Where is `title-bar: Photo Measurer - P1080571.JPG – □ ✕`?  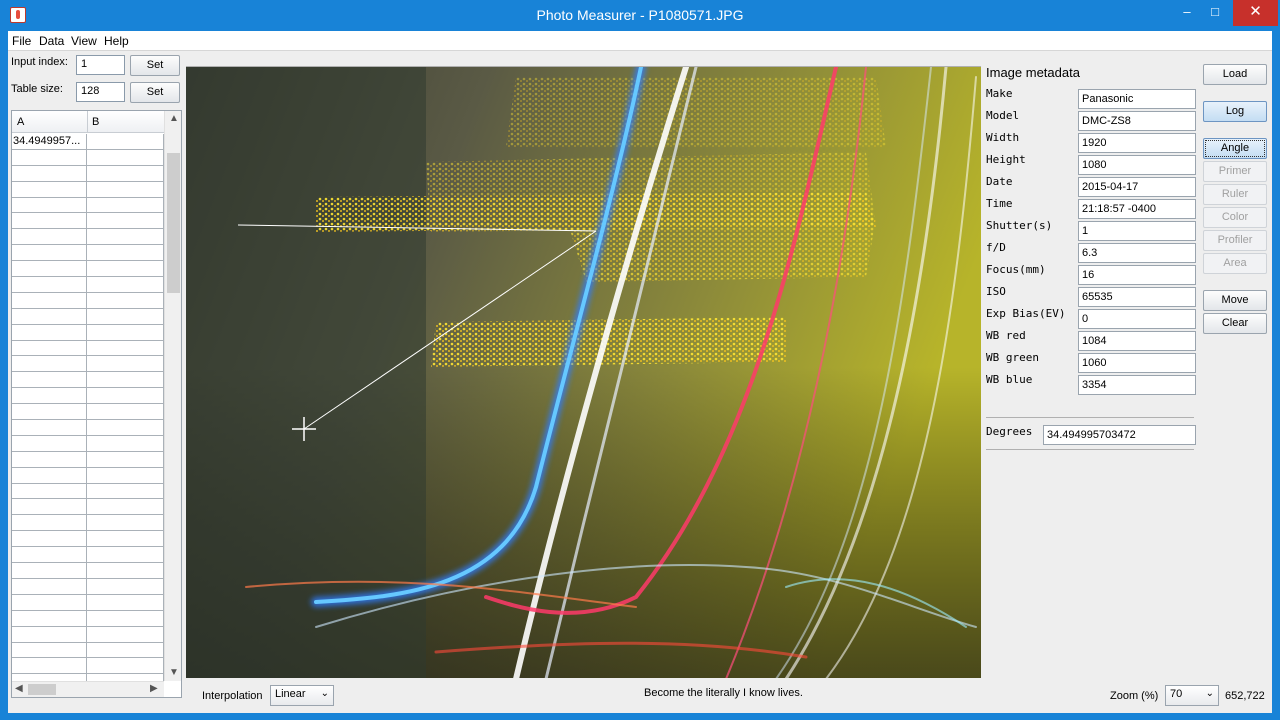 title-bar: Photo Measurer - P1080571.JPG – □ ✕ is located at coordinates (640, 15).